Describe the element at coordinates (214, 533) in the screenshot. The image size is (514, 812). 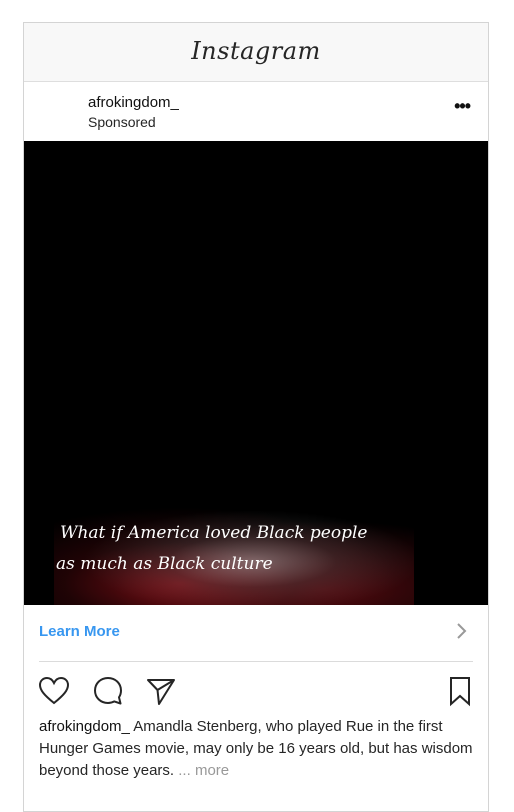
I see `tagline-line-1: What if America loved Black people` at that location.